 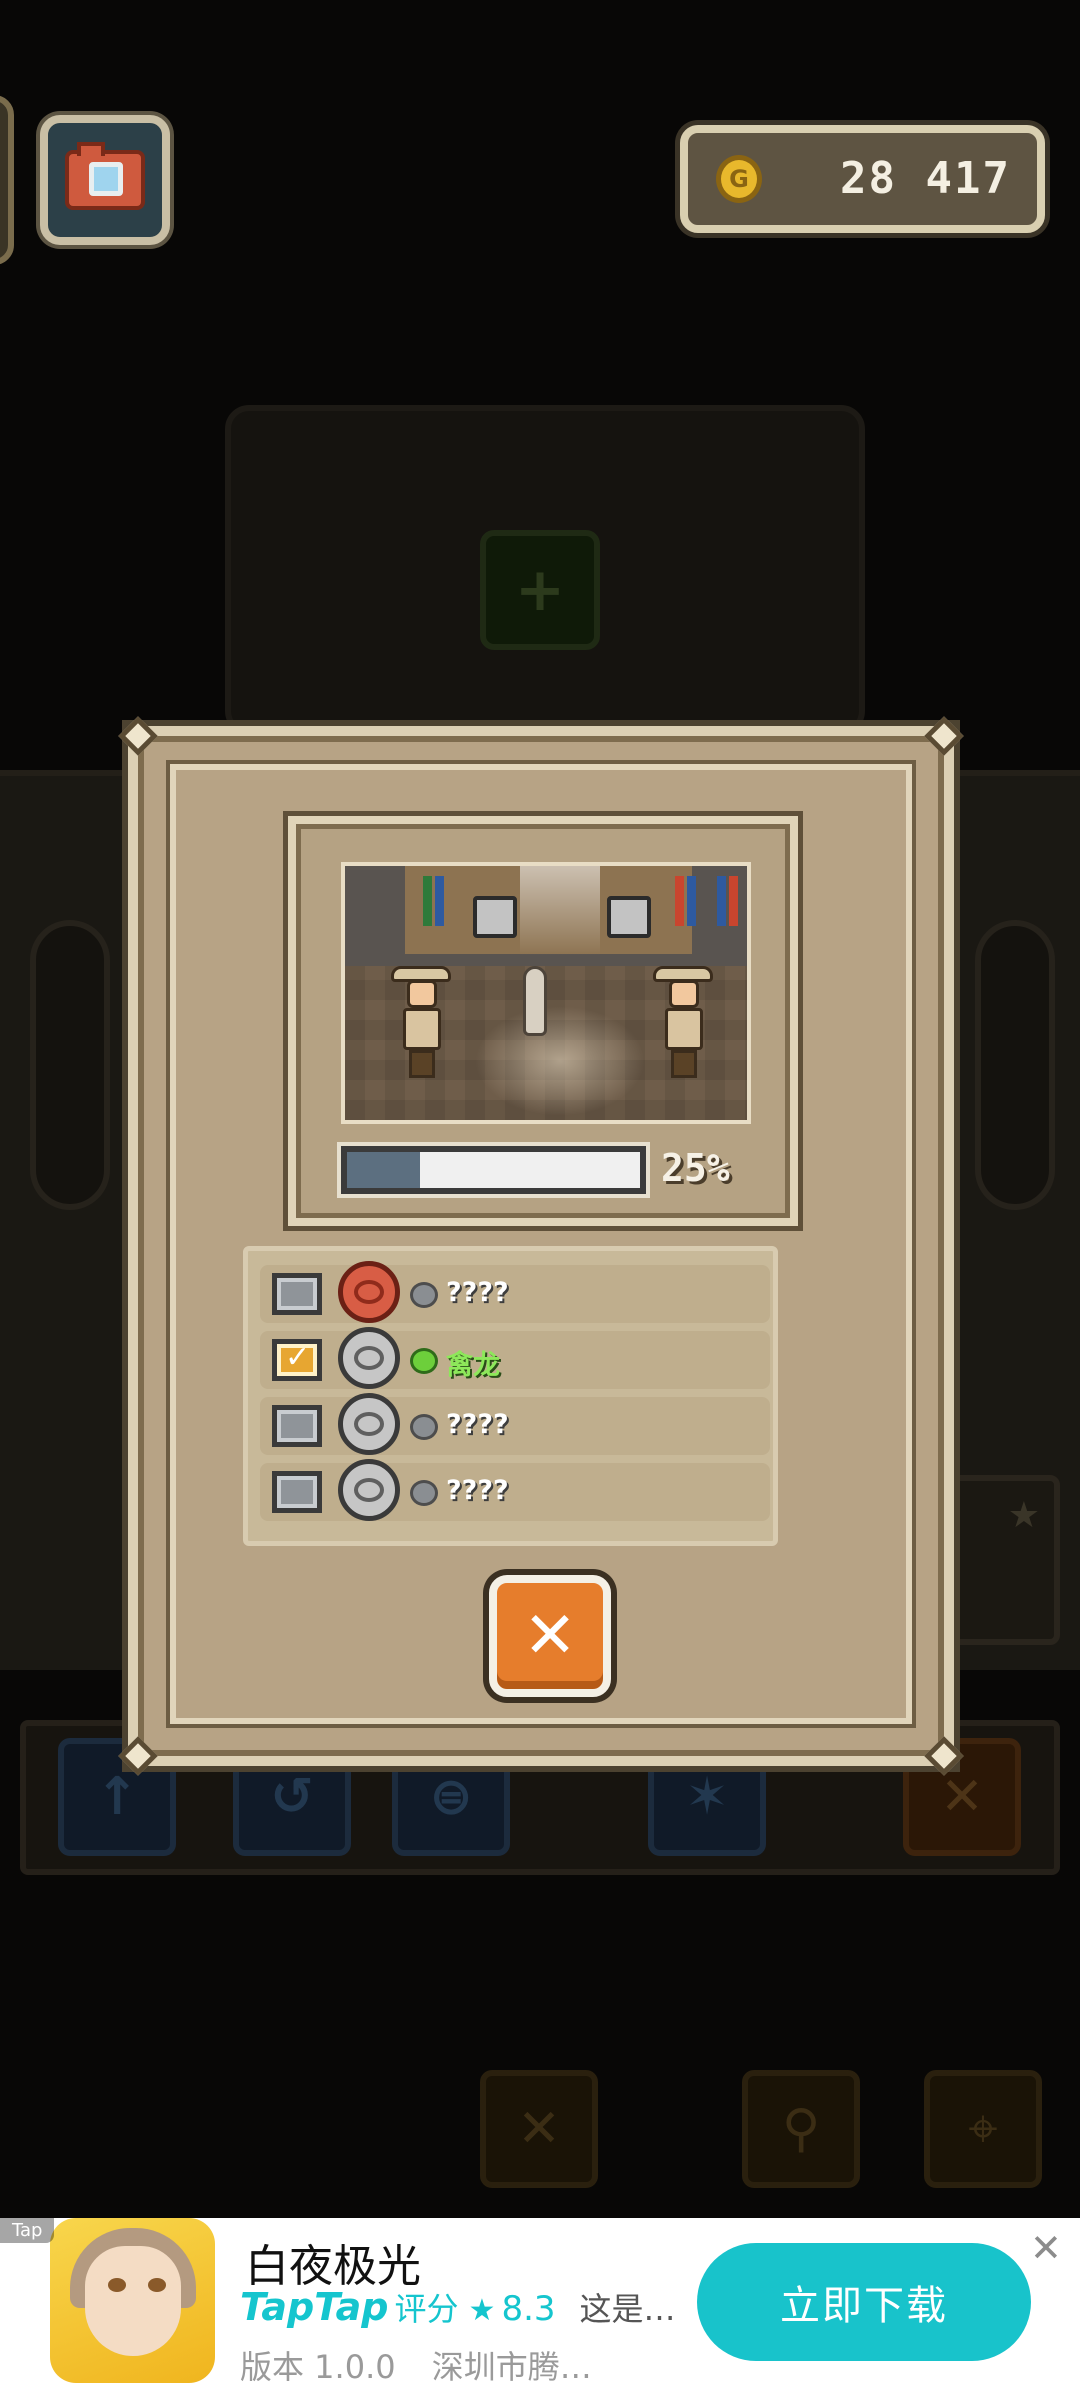 I want to click on coin-counter: G 28 417, so click(x=862, y=179).